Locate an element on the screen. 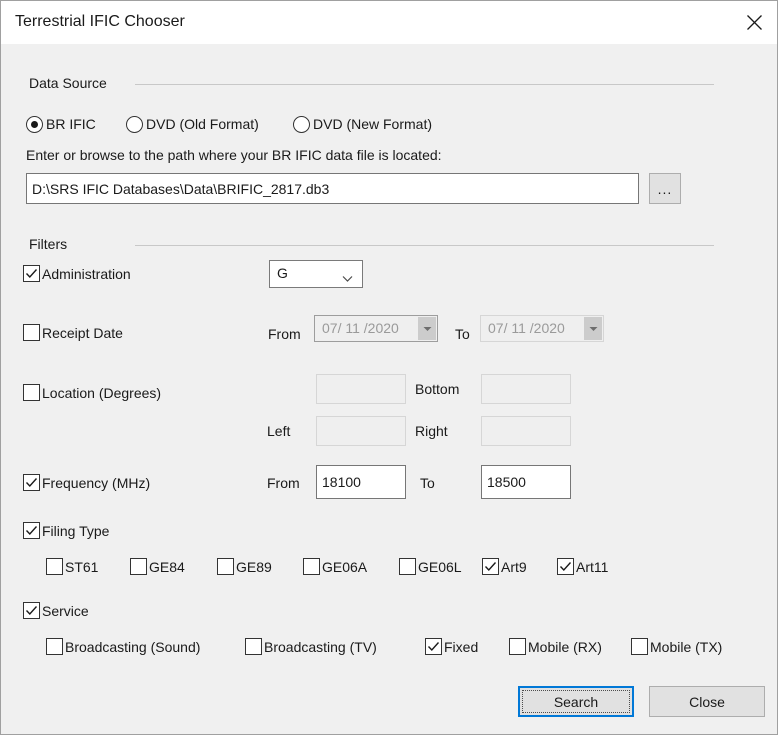  checkbox-filing-art9 is located at coordinates (490, 566).